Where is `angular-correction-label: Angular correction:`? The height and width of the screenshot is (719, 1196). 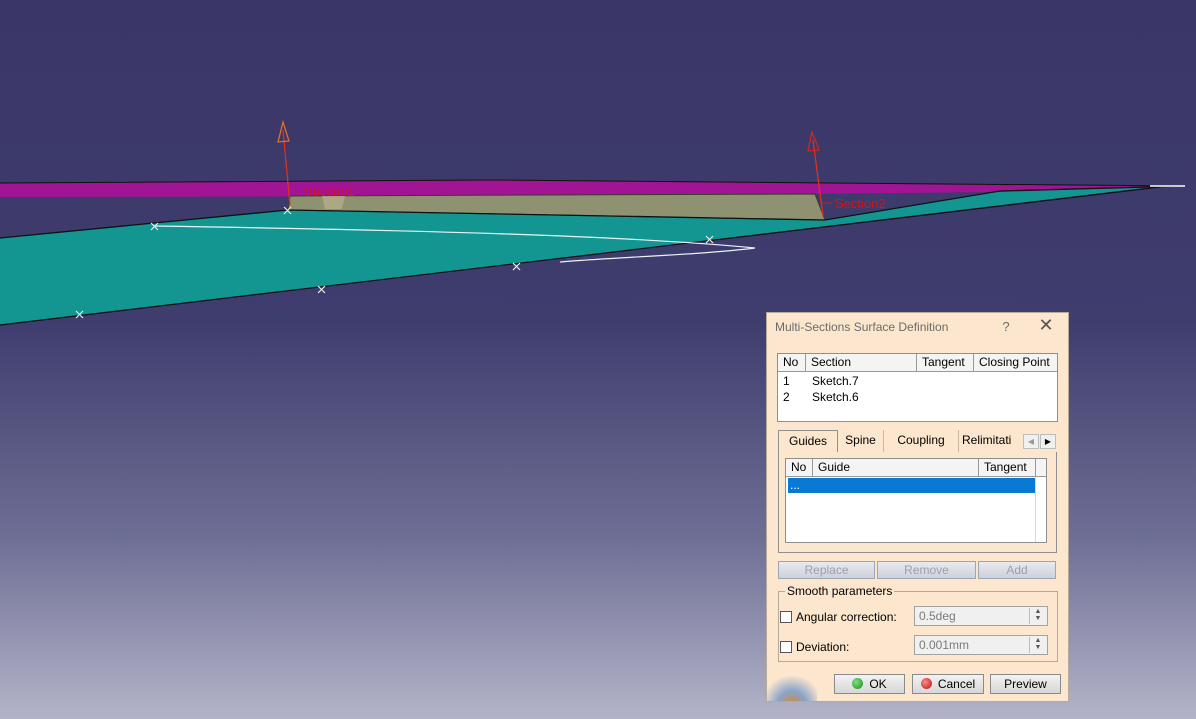
angular-correction-label: Angular correction: is located at coordinates (846, 617).